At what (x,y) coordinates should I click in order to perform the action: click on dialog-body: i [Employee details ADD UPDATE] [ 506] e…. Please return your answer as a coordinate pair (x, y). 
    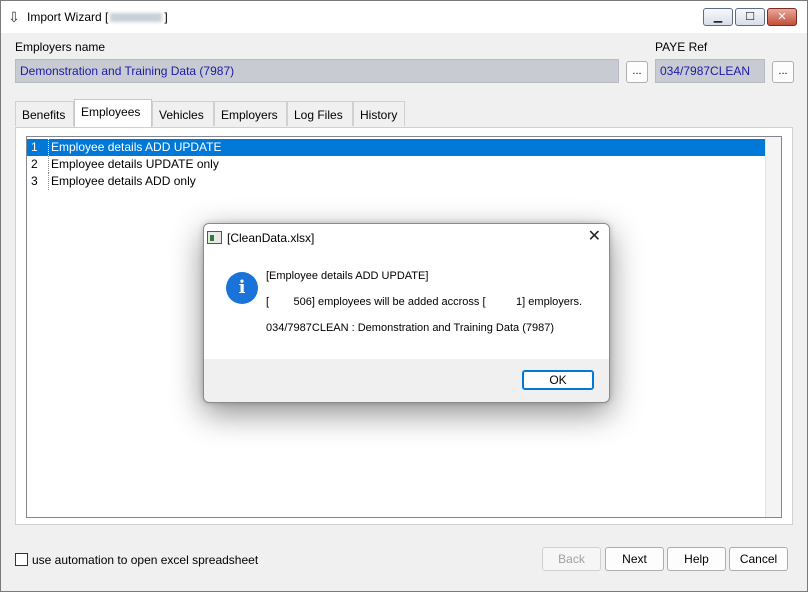
    Looking at the image, I should click on (406, 304).